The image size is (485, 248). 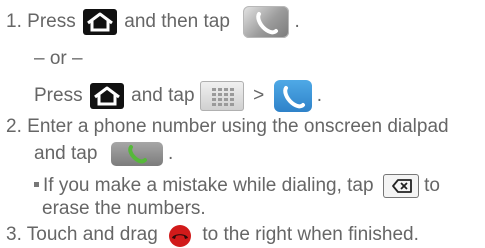 I want to click on step-1-press-alt: Press, so click(x=58, y=96).